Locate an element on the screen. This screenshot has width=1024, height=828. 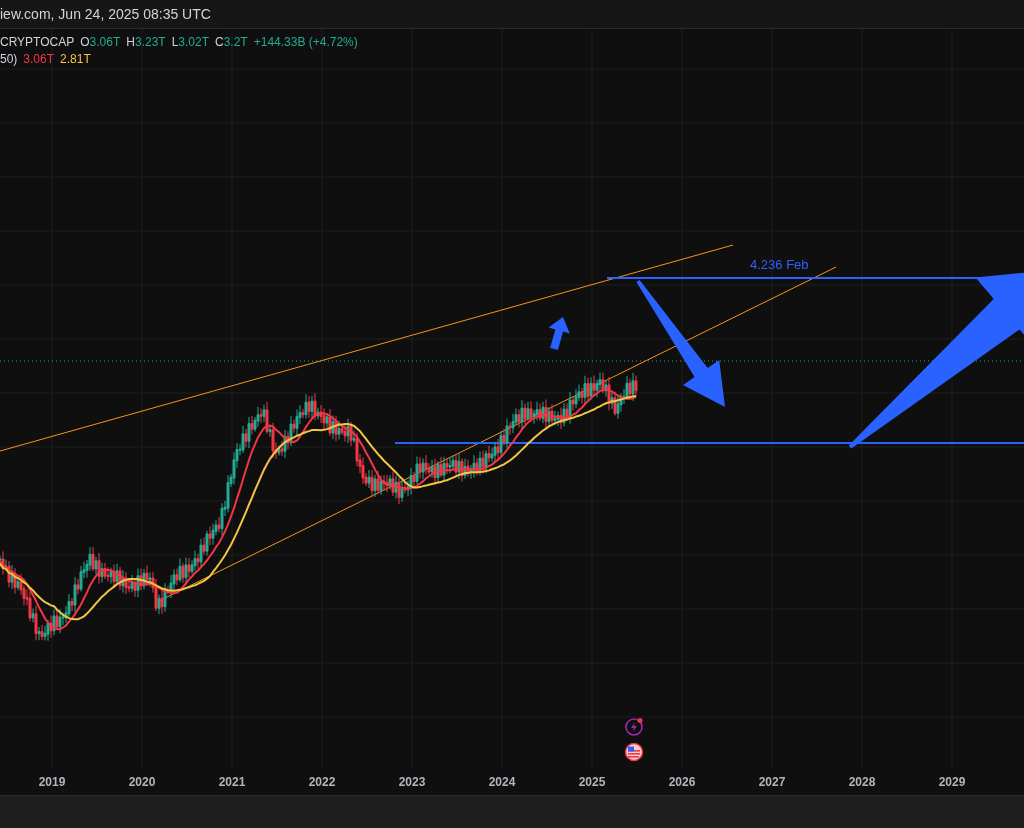
ohlc-value: O3.06T is located at coordinates (100, 42).